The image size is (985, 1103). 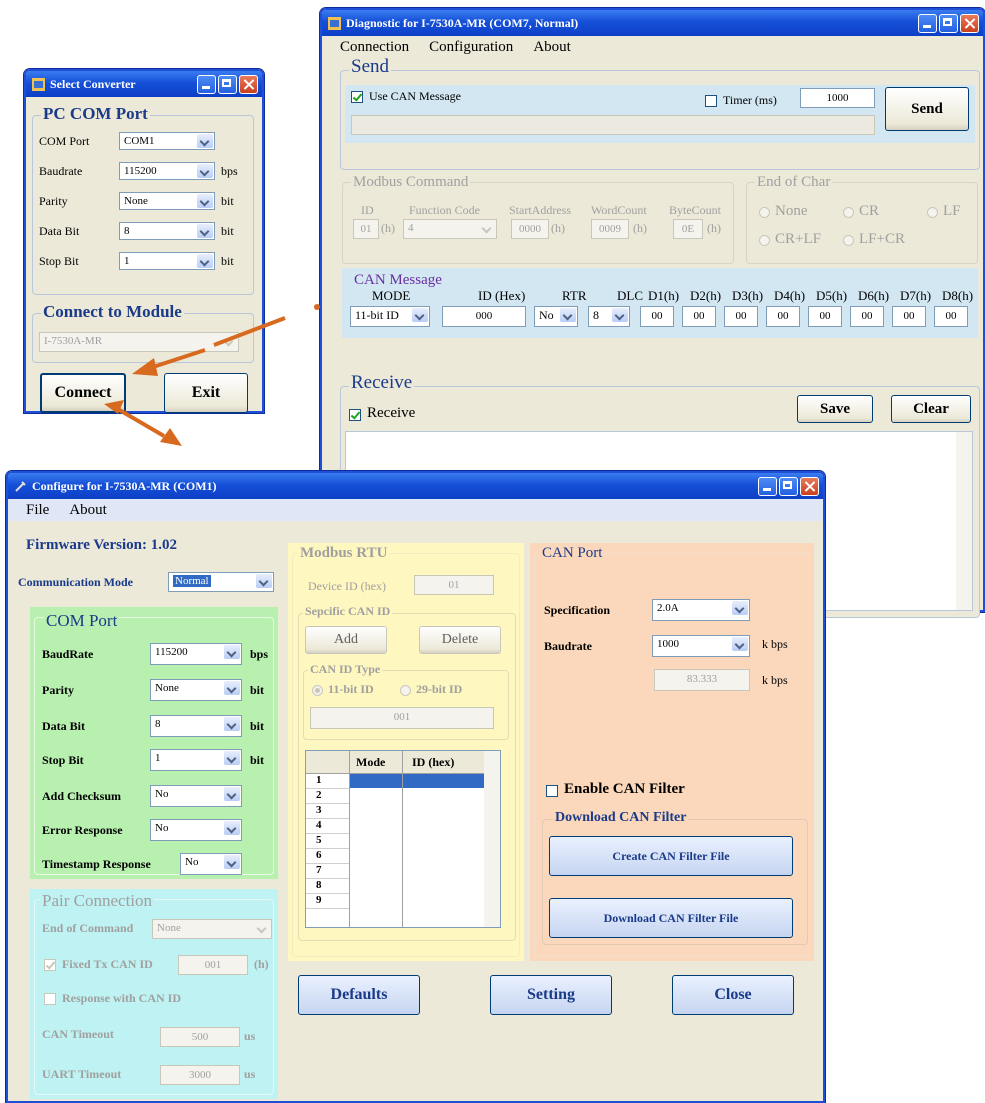 What do you see at coordinates (158, 758) in the screenshot?
I see `cfg-stop-bit-value: 1` at bounding box center [158, 758].